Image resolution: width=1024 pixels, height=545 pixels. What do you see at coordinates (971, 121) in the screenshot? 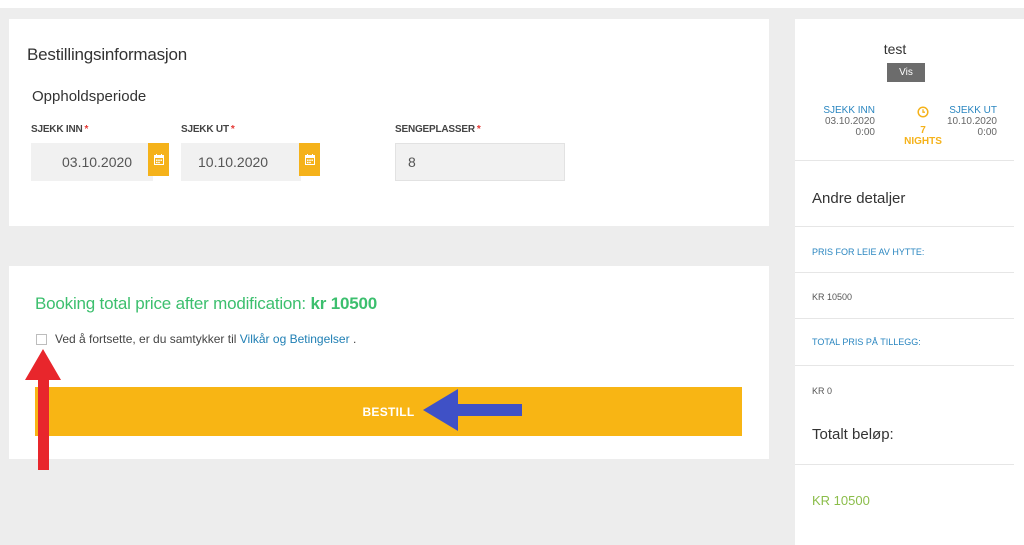
I see `sidebar-checkout: SJEKK UT 10.10.2020 0:00` at bounding box center [971, 121].